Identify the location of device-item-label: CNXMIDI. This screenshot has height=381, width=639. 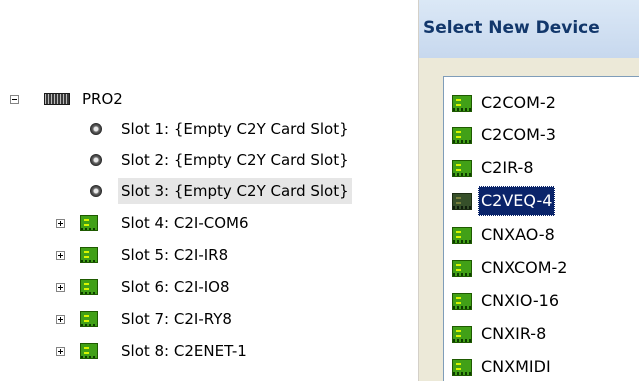
(516, 366).